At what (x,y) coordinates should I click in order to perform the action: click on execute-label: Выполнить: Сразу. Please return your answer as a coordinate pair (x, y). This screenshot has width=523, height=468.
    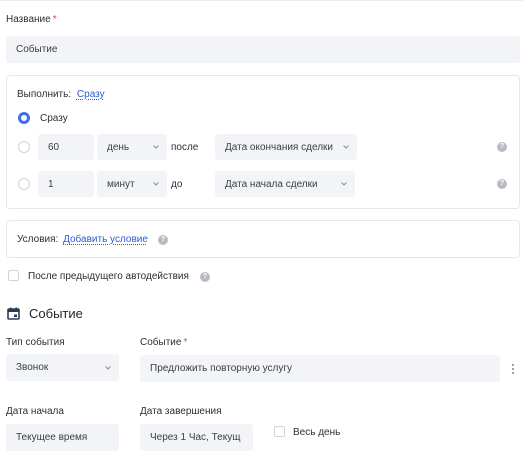
    Looking at the image, I should click on (61, 94).